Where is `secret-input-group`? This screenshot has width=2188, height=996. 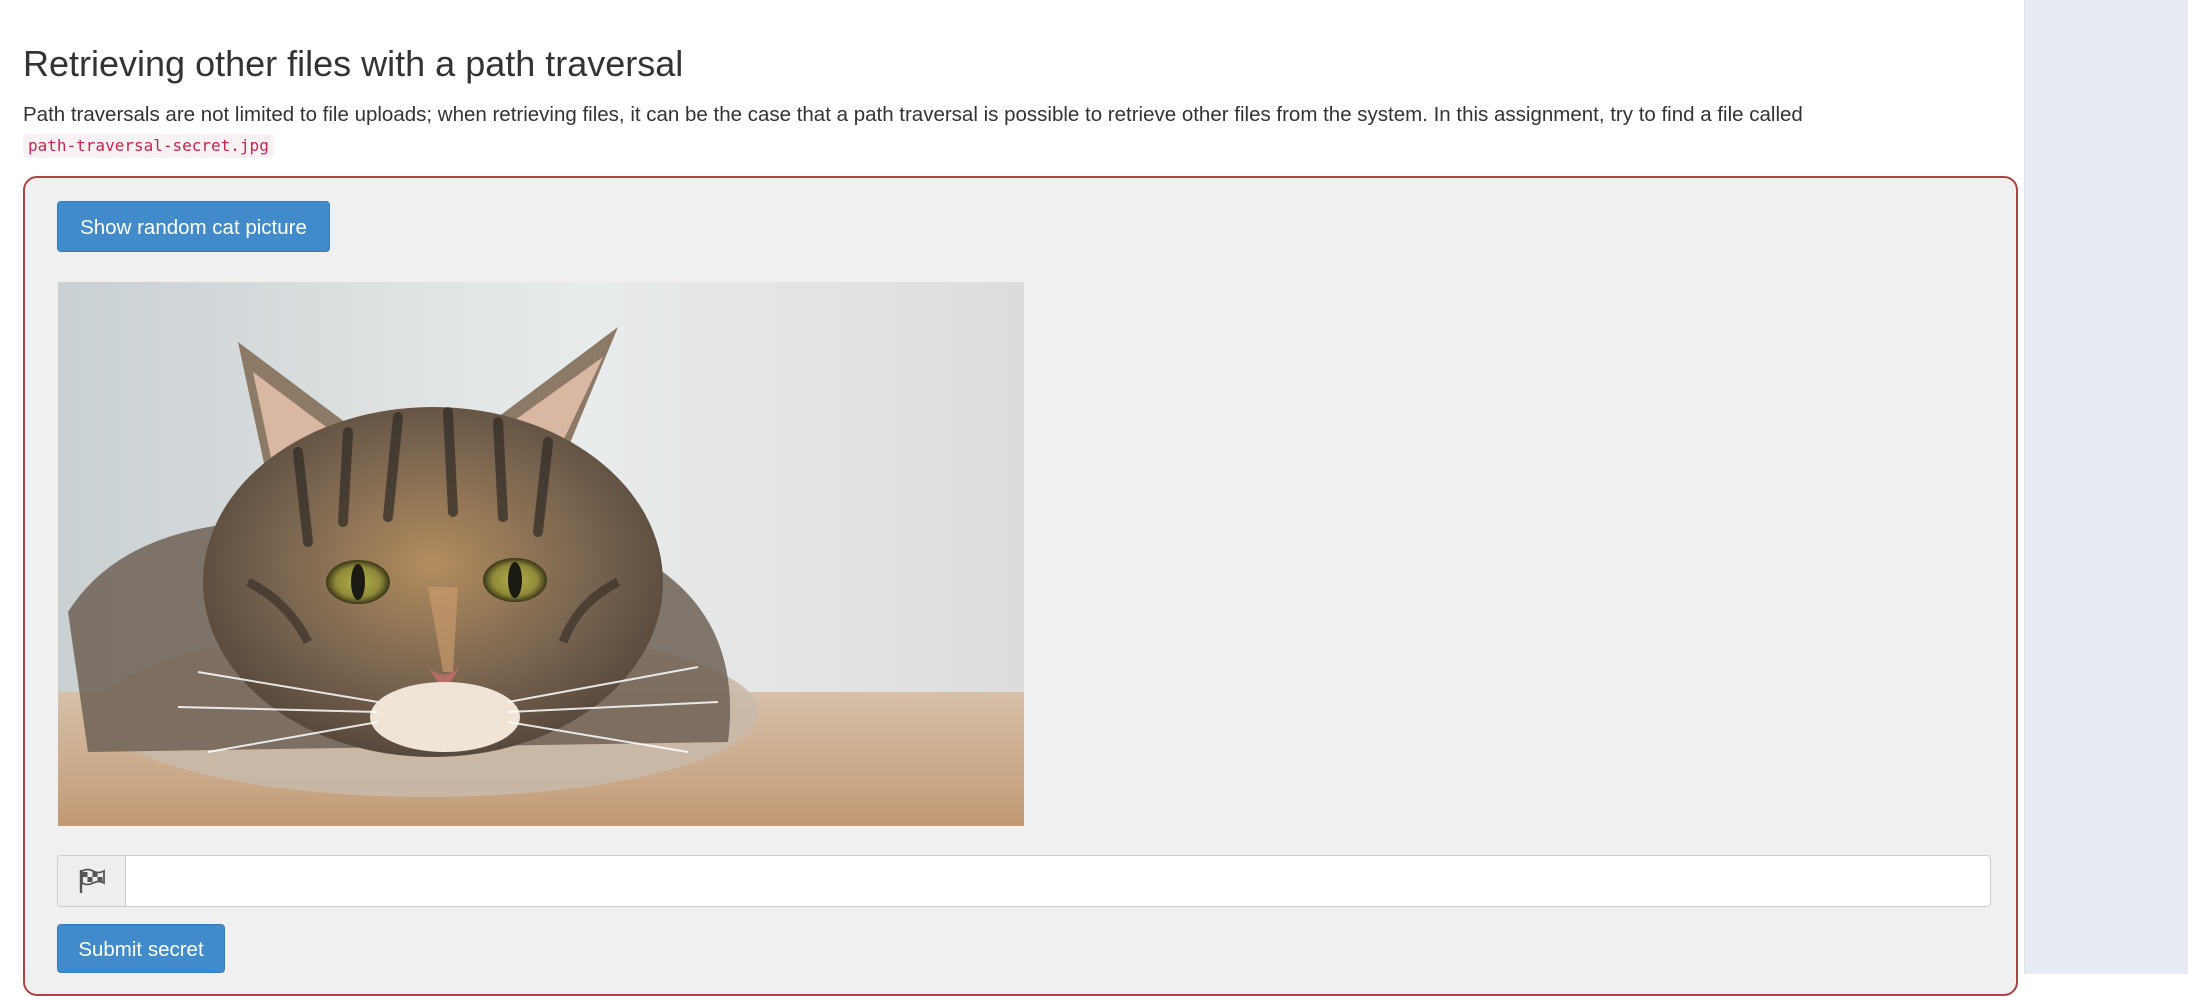 secret-input-group is located at coordinates (1024, 881).